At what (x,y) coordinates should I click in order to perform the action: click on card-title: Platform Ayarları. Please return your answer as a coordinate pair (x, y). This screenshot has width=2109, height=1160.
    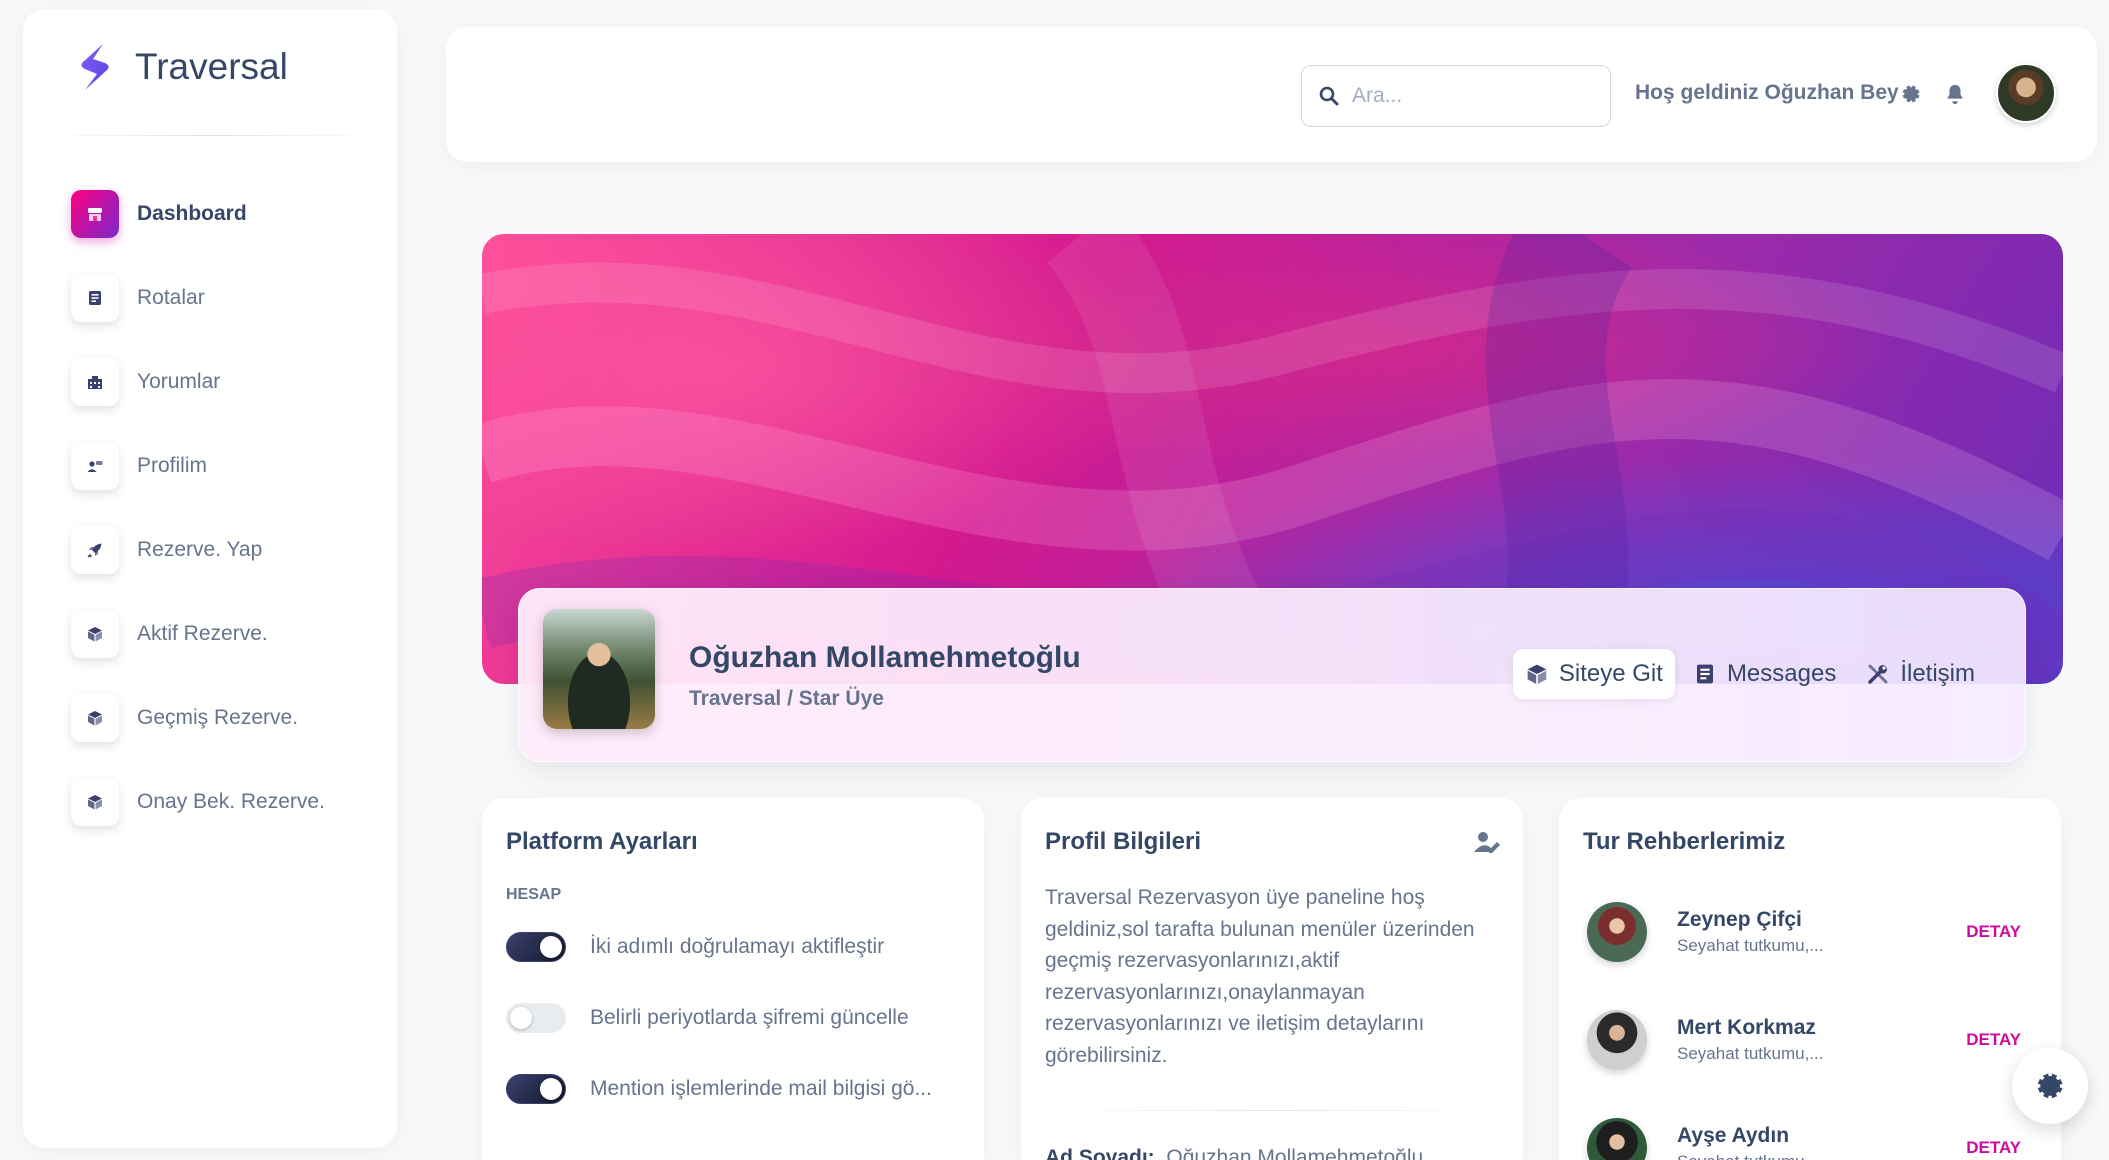
    Looking at the image, I should click on (602, 841).